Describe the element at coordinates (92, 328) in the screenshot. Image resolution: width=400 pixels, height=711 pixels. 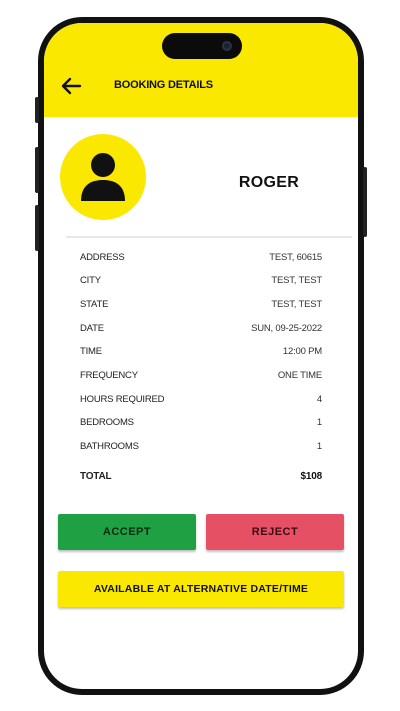
I see `detail-label: DATE` at that location.